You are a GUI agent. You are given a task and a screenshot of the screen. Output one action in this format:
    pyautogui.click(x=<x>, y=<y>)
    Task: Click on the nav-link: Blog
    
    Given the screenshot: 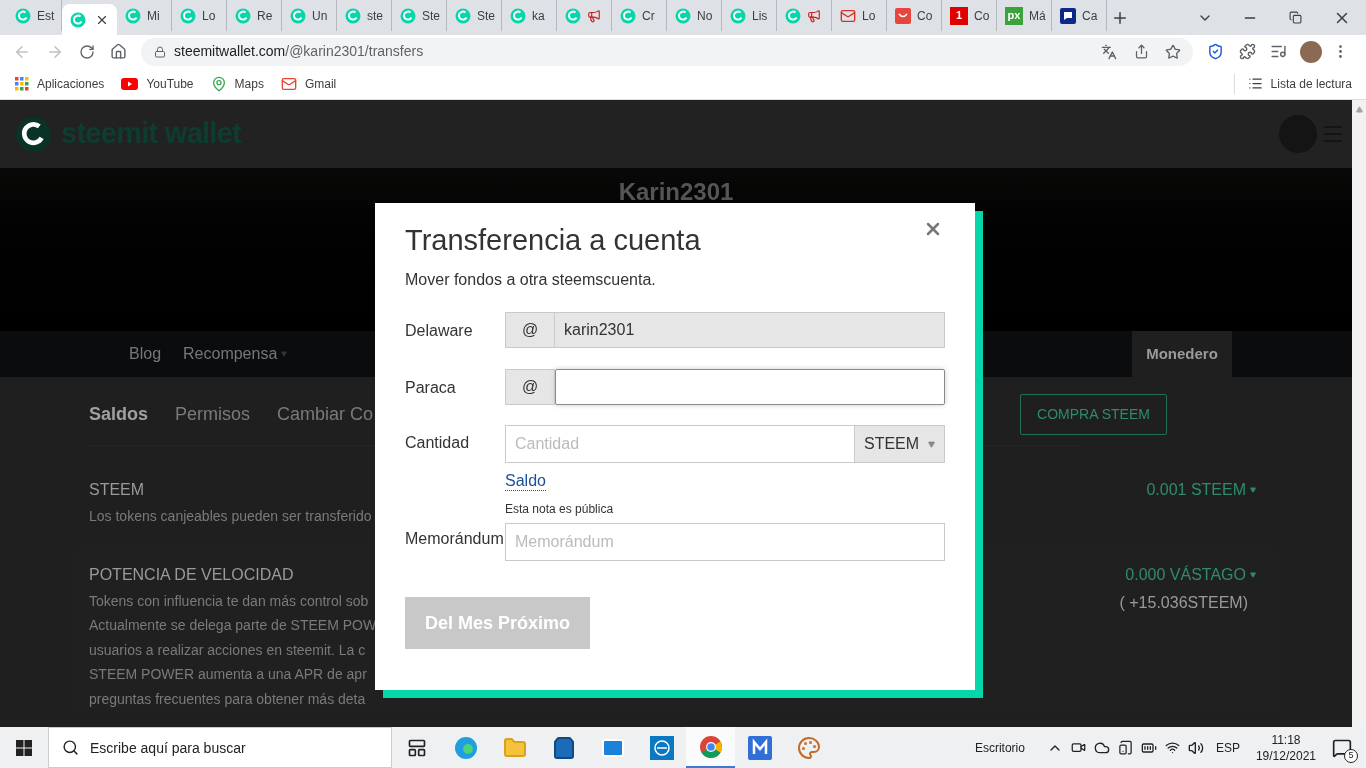 What is the action you would take?
    pyautogui.click(x=145, y=354)
    